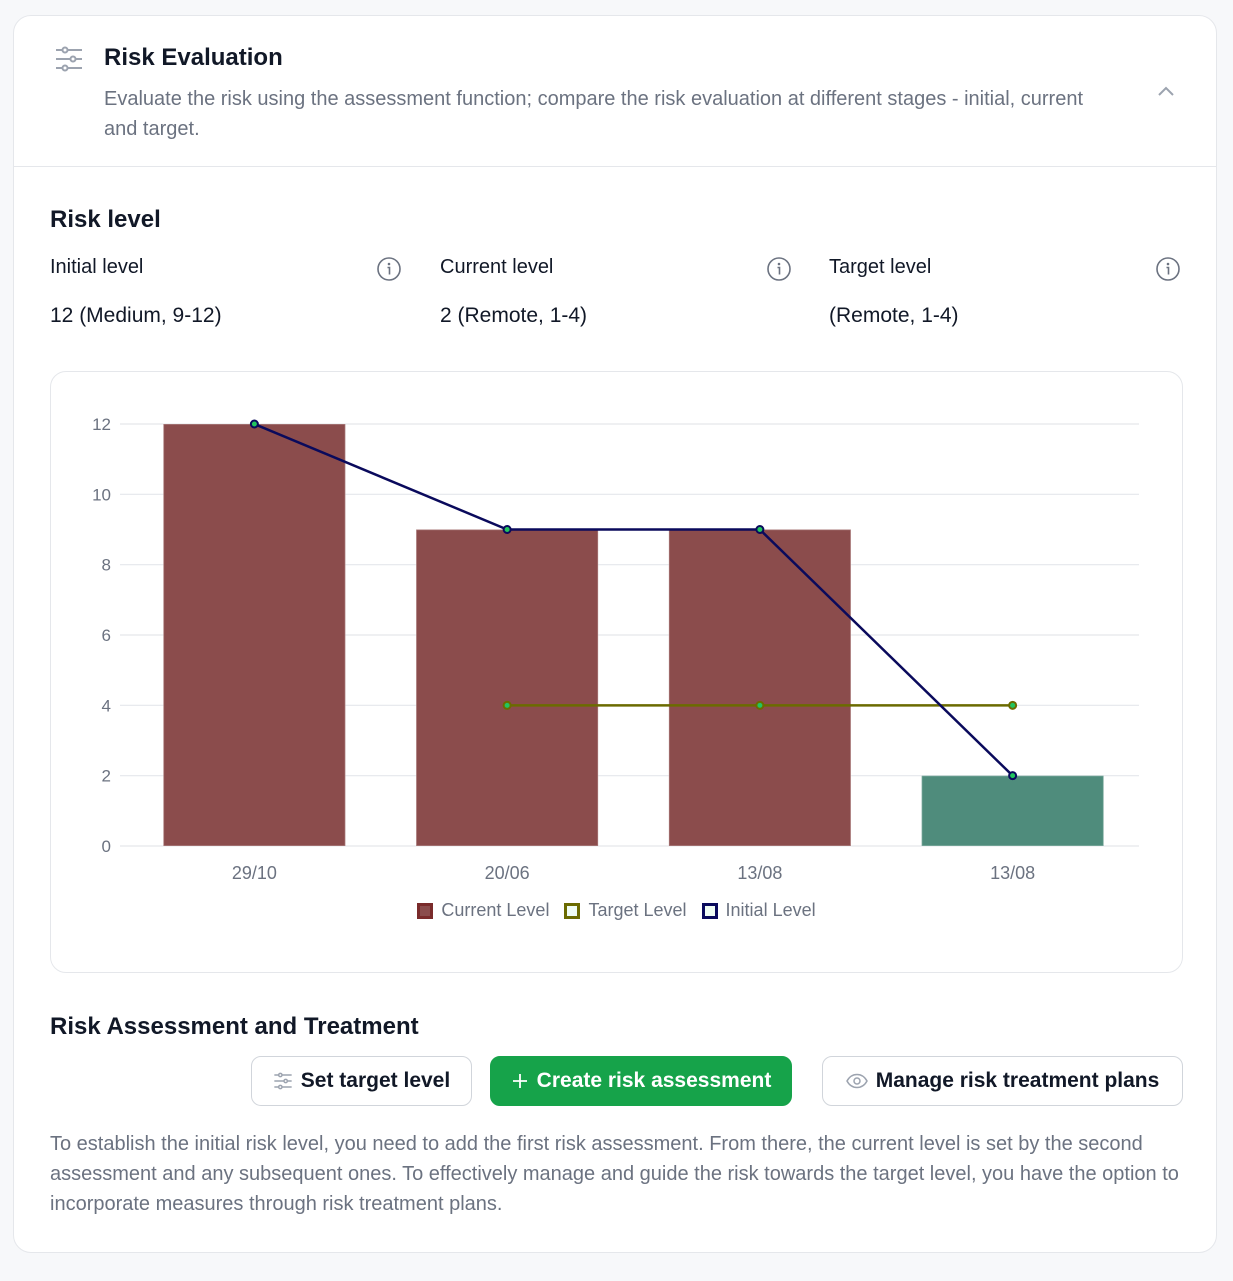  I want to click on y-tick-label: 0, so click(106, 846).